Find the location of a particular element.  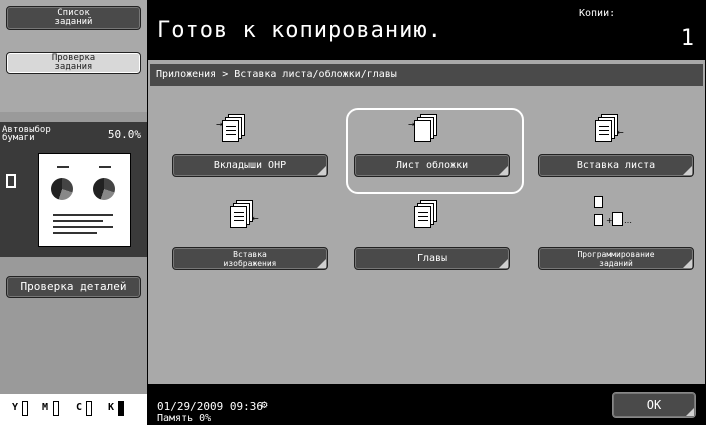

insert-sheet-button: Вставка листа is located at coordinates (616, 165).